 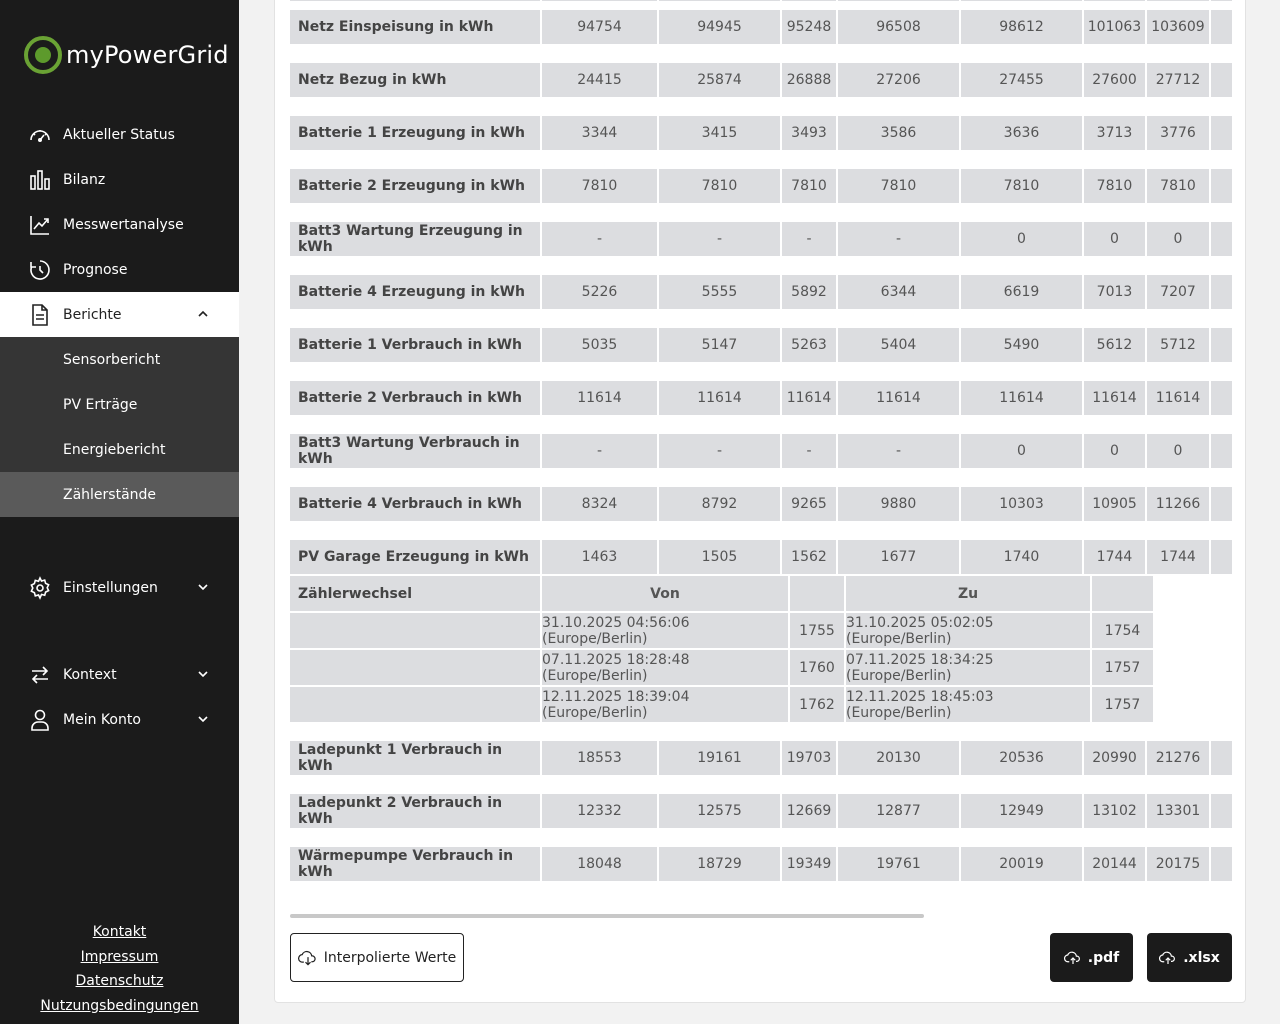 I want to click on table-cell: 12.11.2025 18:45:03 (Europe/Berlin), so click(x=968, y=704).